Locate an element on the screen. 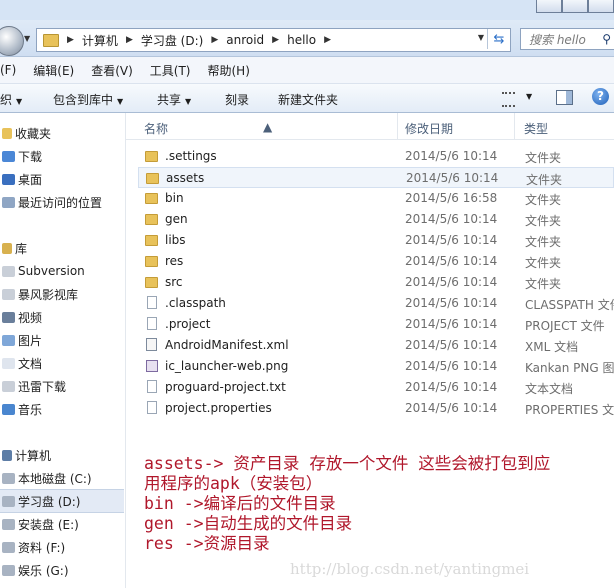 This screenshot has width=614, height=588. menu-view: 查看(V) is located at coordinates (112, 70).